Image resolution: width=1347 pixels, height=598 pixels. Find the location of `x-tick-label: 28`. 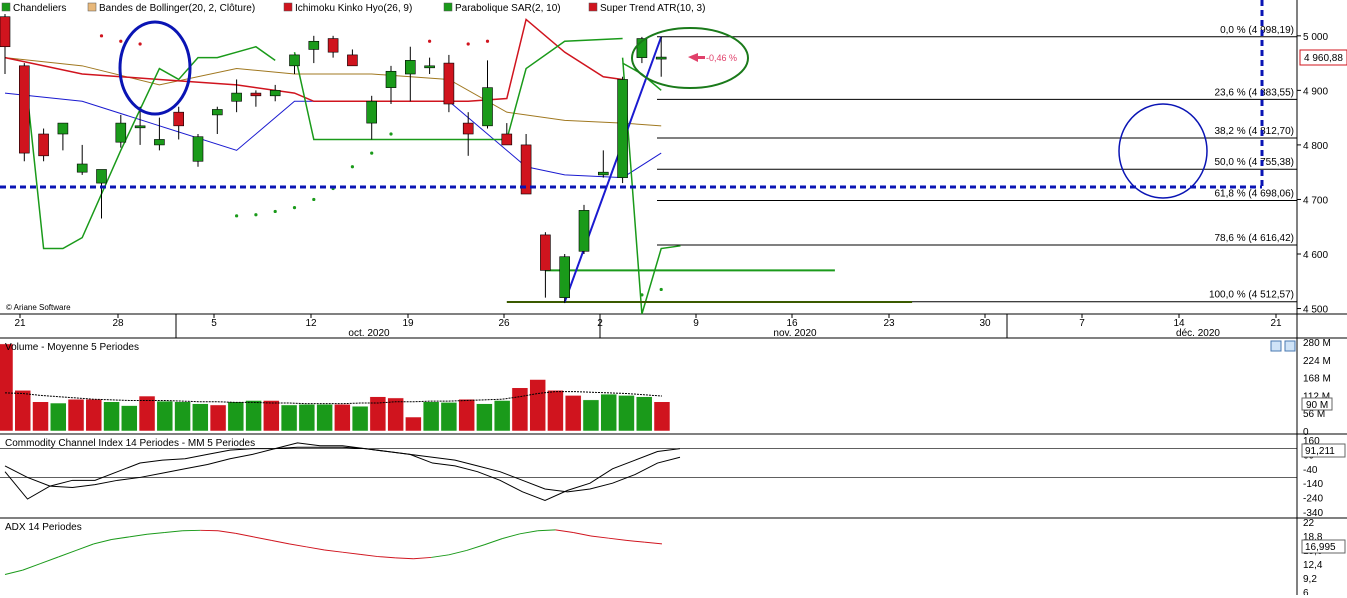

x-tick-label: 28 is located at coordinates (118, 323).